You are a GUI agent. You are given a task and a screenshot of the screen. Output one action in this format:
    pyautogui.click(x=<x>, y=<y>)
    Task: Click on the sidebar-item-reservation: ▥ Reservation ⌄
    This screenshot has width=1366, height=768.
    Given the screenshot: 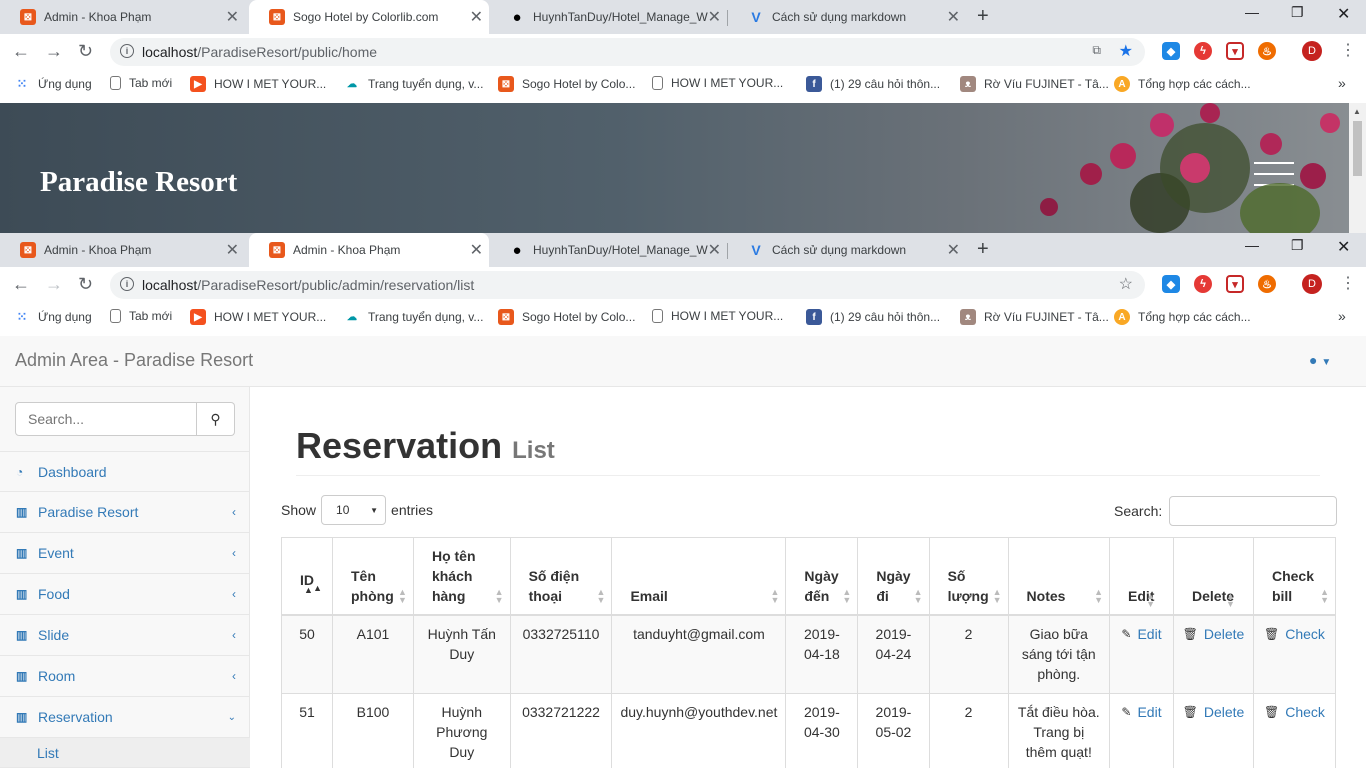 What is the action you would take?
    pyautogui.click(x=125, y=717)
    